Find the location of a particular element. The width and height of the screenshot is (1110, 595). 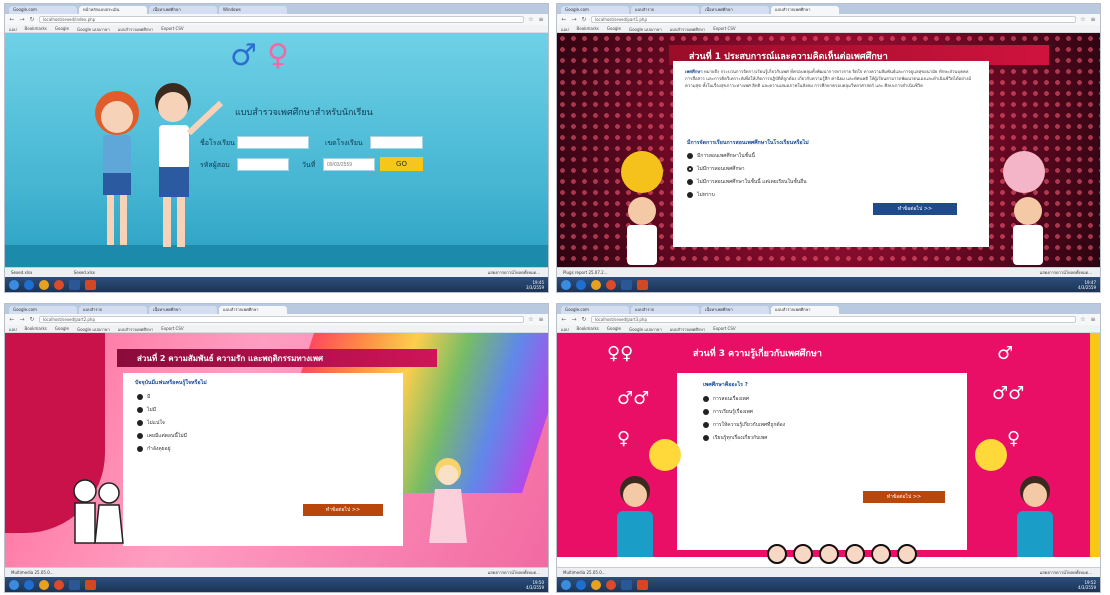

answer-option: ไม่มี is located at coordinates (146, 410).